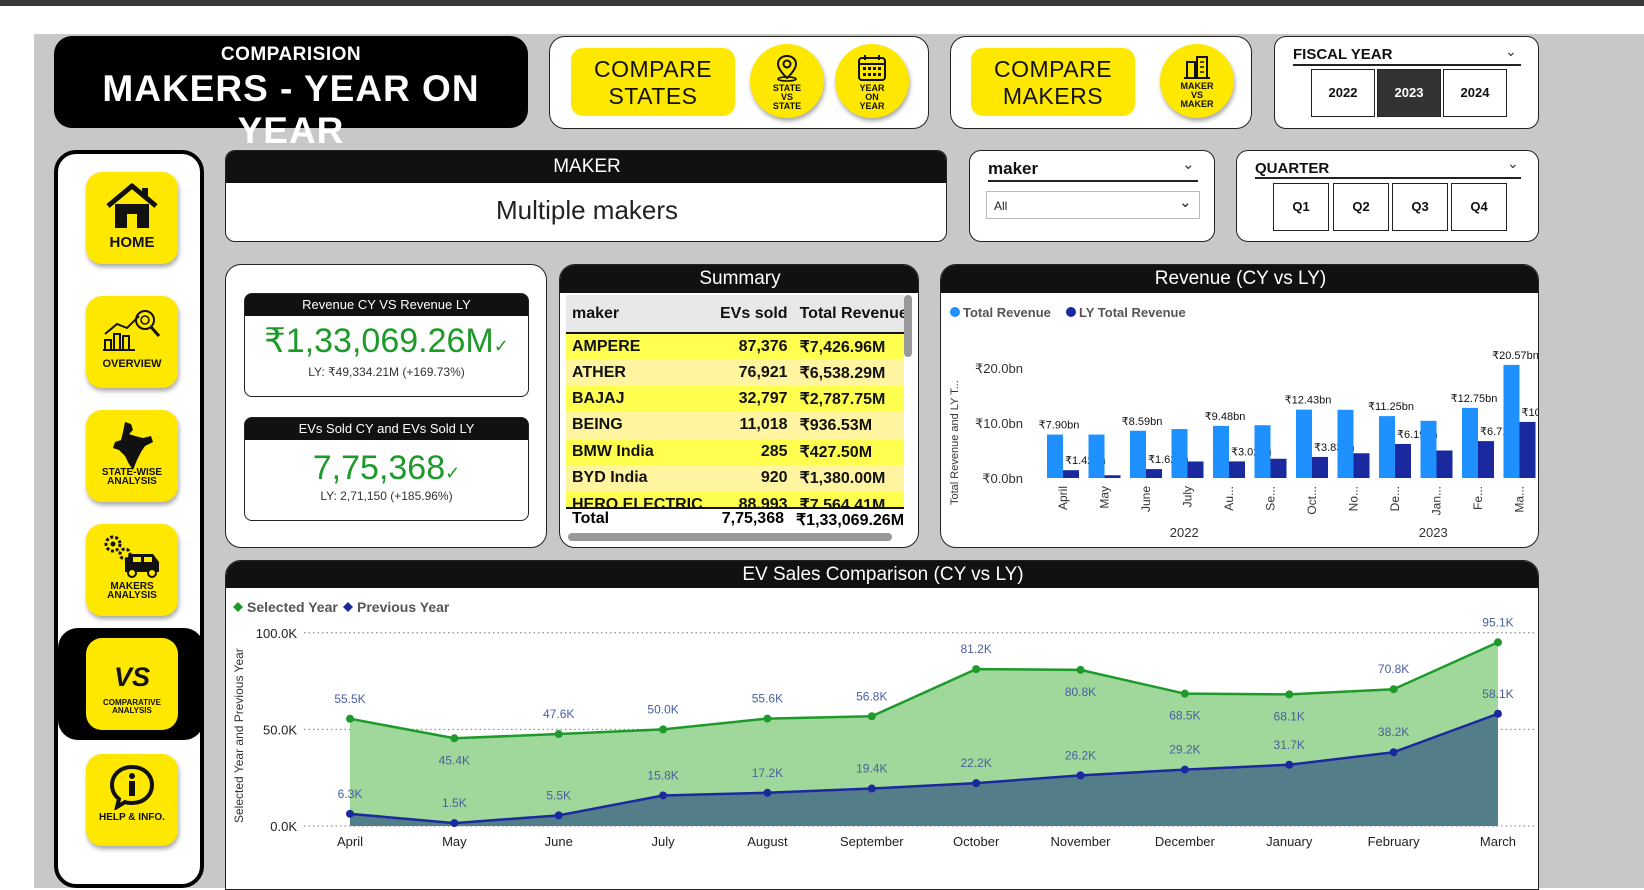 Image resolution: width=1644 pixels, height=890 pixels. I want to click on table-row: BYD India 920 ₹1,380.00M, so click(735, 478).